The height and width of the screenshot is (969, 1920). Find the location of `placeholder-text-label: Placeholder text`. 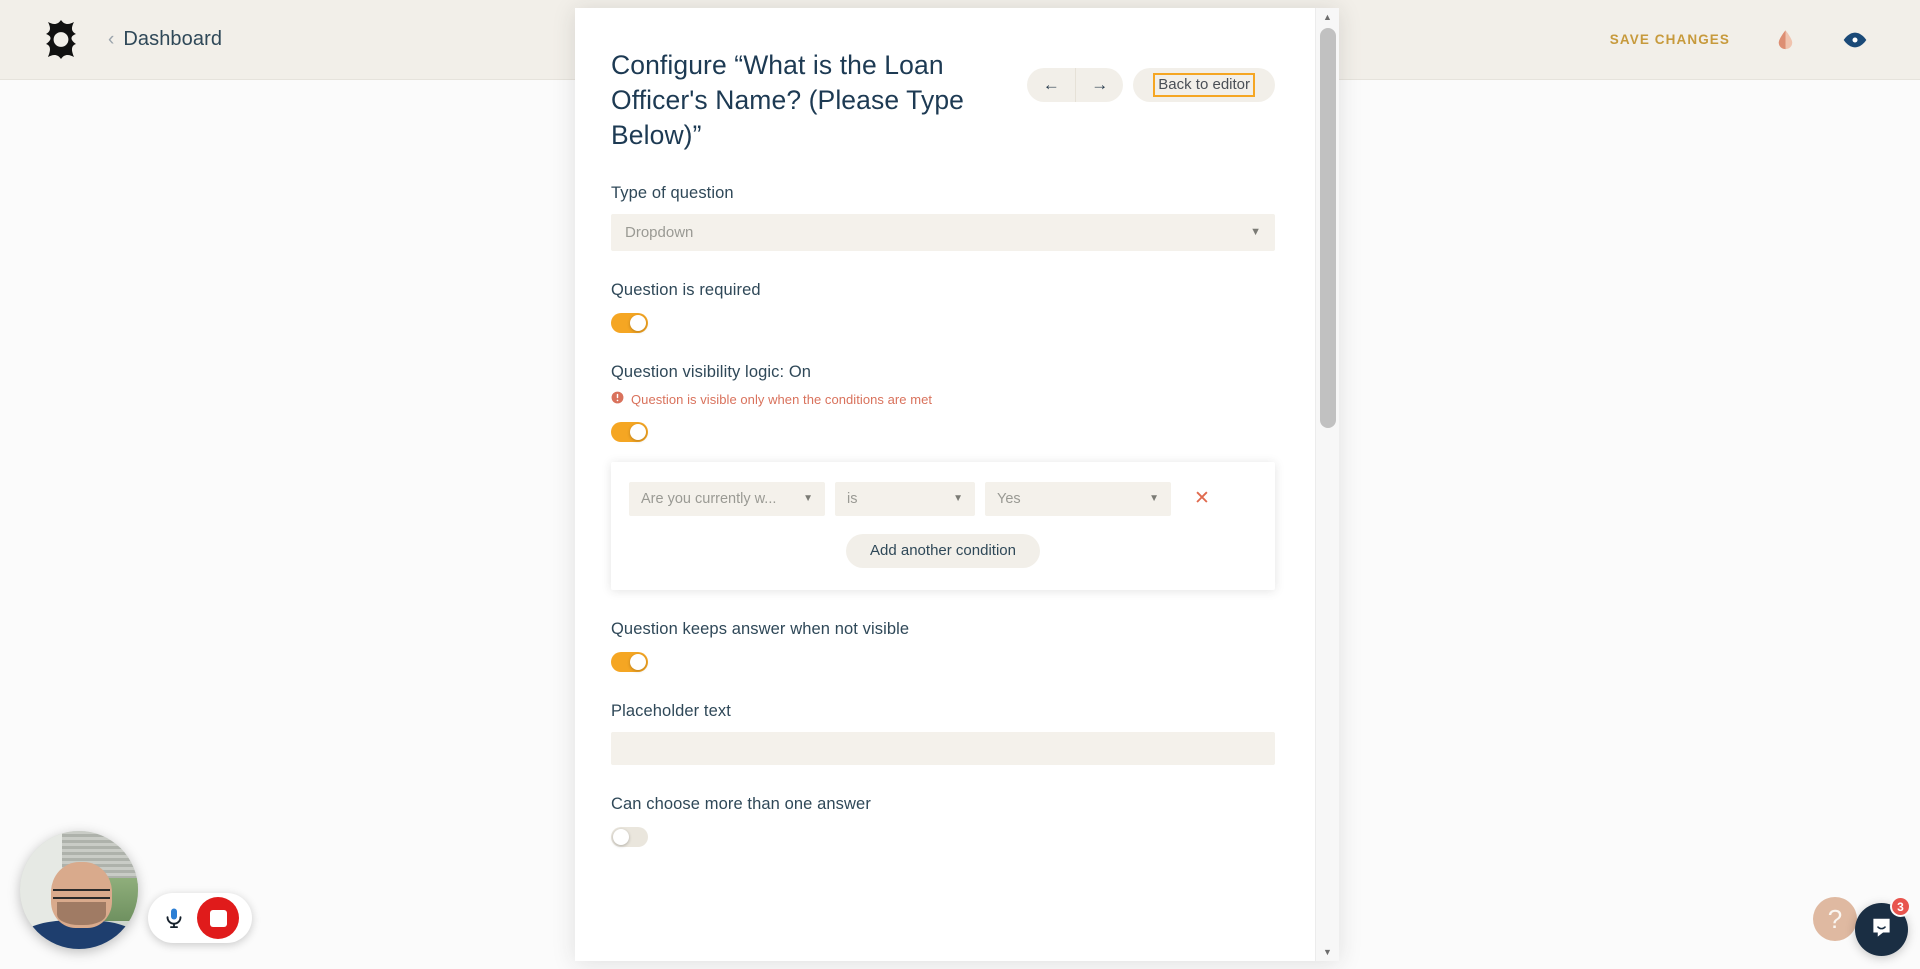

placeholder-text-label: Placeholder text is located at coordinates (671, 710).